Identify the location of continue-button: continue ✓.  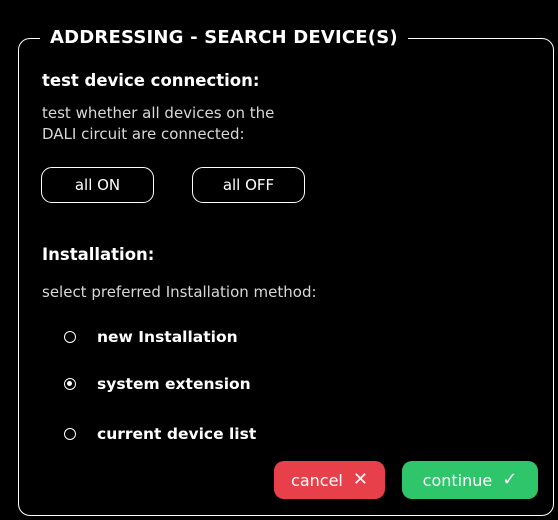
(470, 480).